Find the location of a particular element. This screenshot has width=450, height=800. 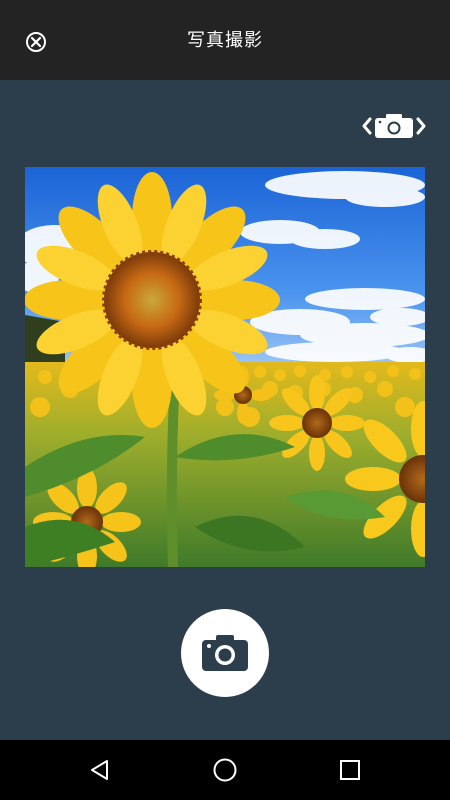

home-button is located at coordinates (225, 770).